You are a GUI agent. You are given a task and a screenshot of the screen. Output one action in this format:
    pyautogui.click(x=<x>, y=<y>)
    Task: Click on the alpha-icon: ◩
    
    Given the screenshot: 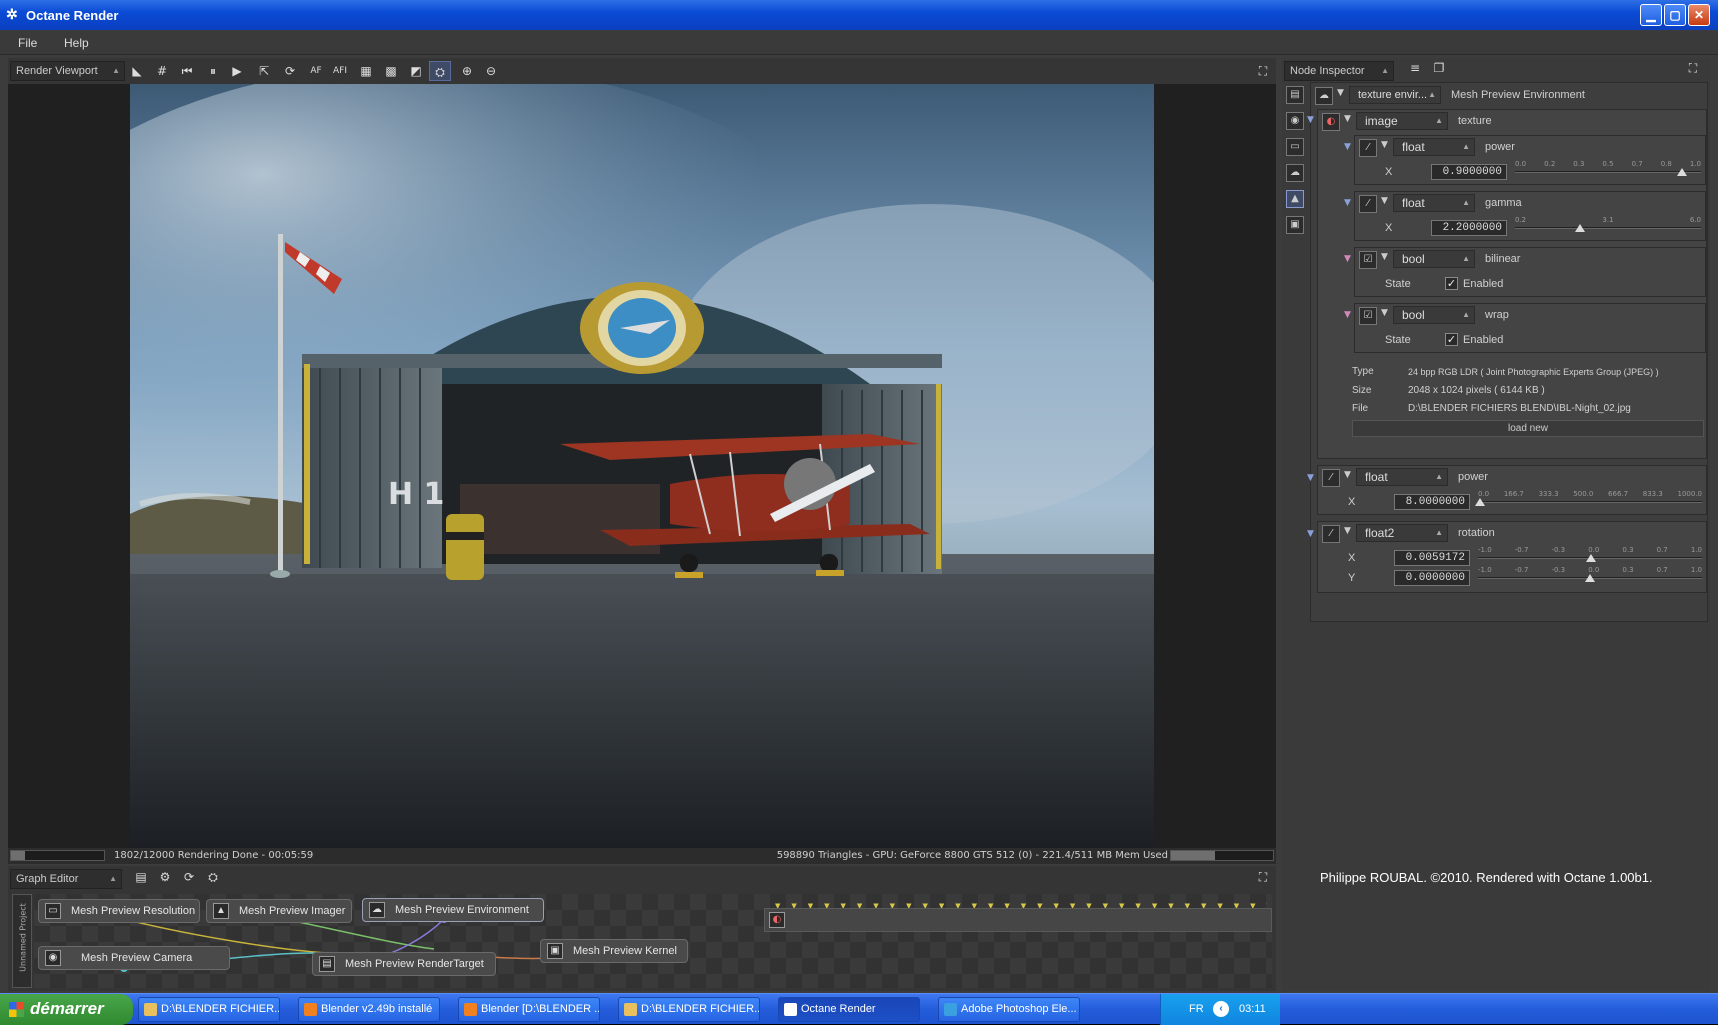 What is the action you would take?
    pyautogui.click(x=416, y=71)
    